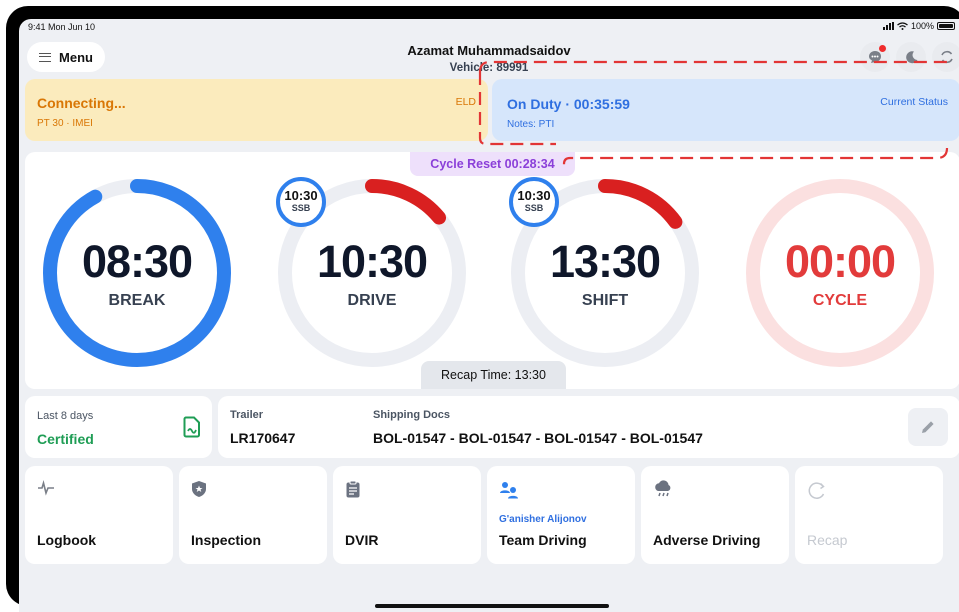 This screenshot has height=612, width=959. I want to click on tile-inspection-label: Inspection, so click(226, 540).